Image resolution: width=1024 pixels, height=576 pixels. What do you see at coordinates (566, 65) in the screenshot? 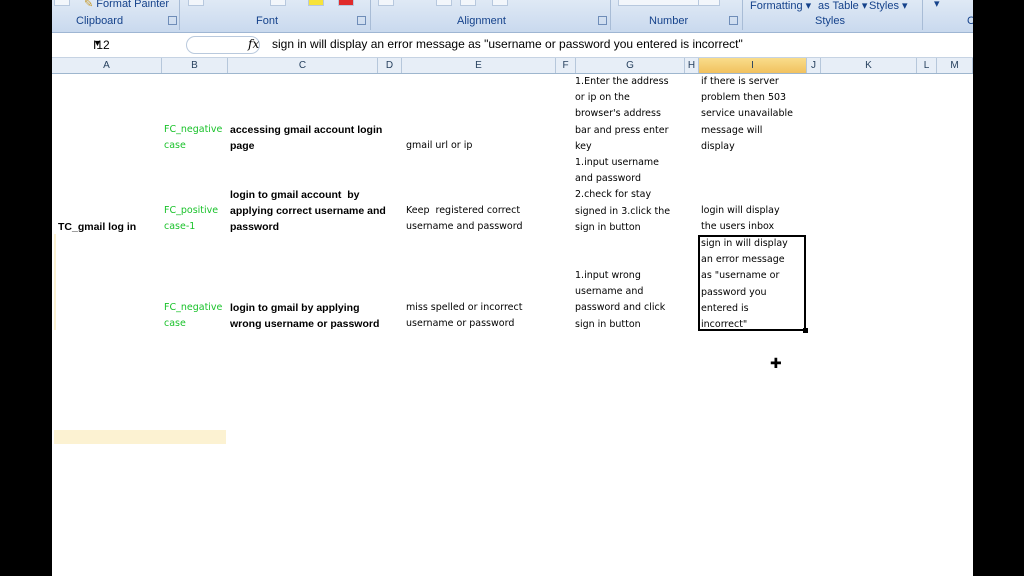
I see `column-header-f: F` at bounding box center [566, 65].